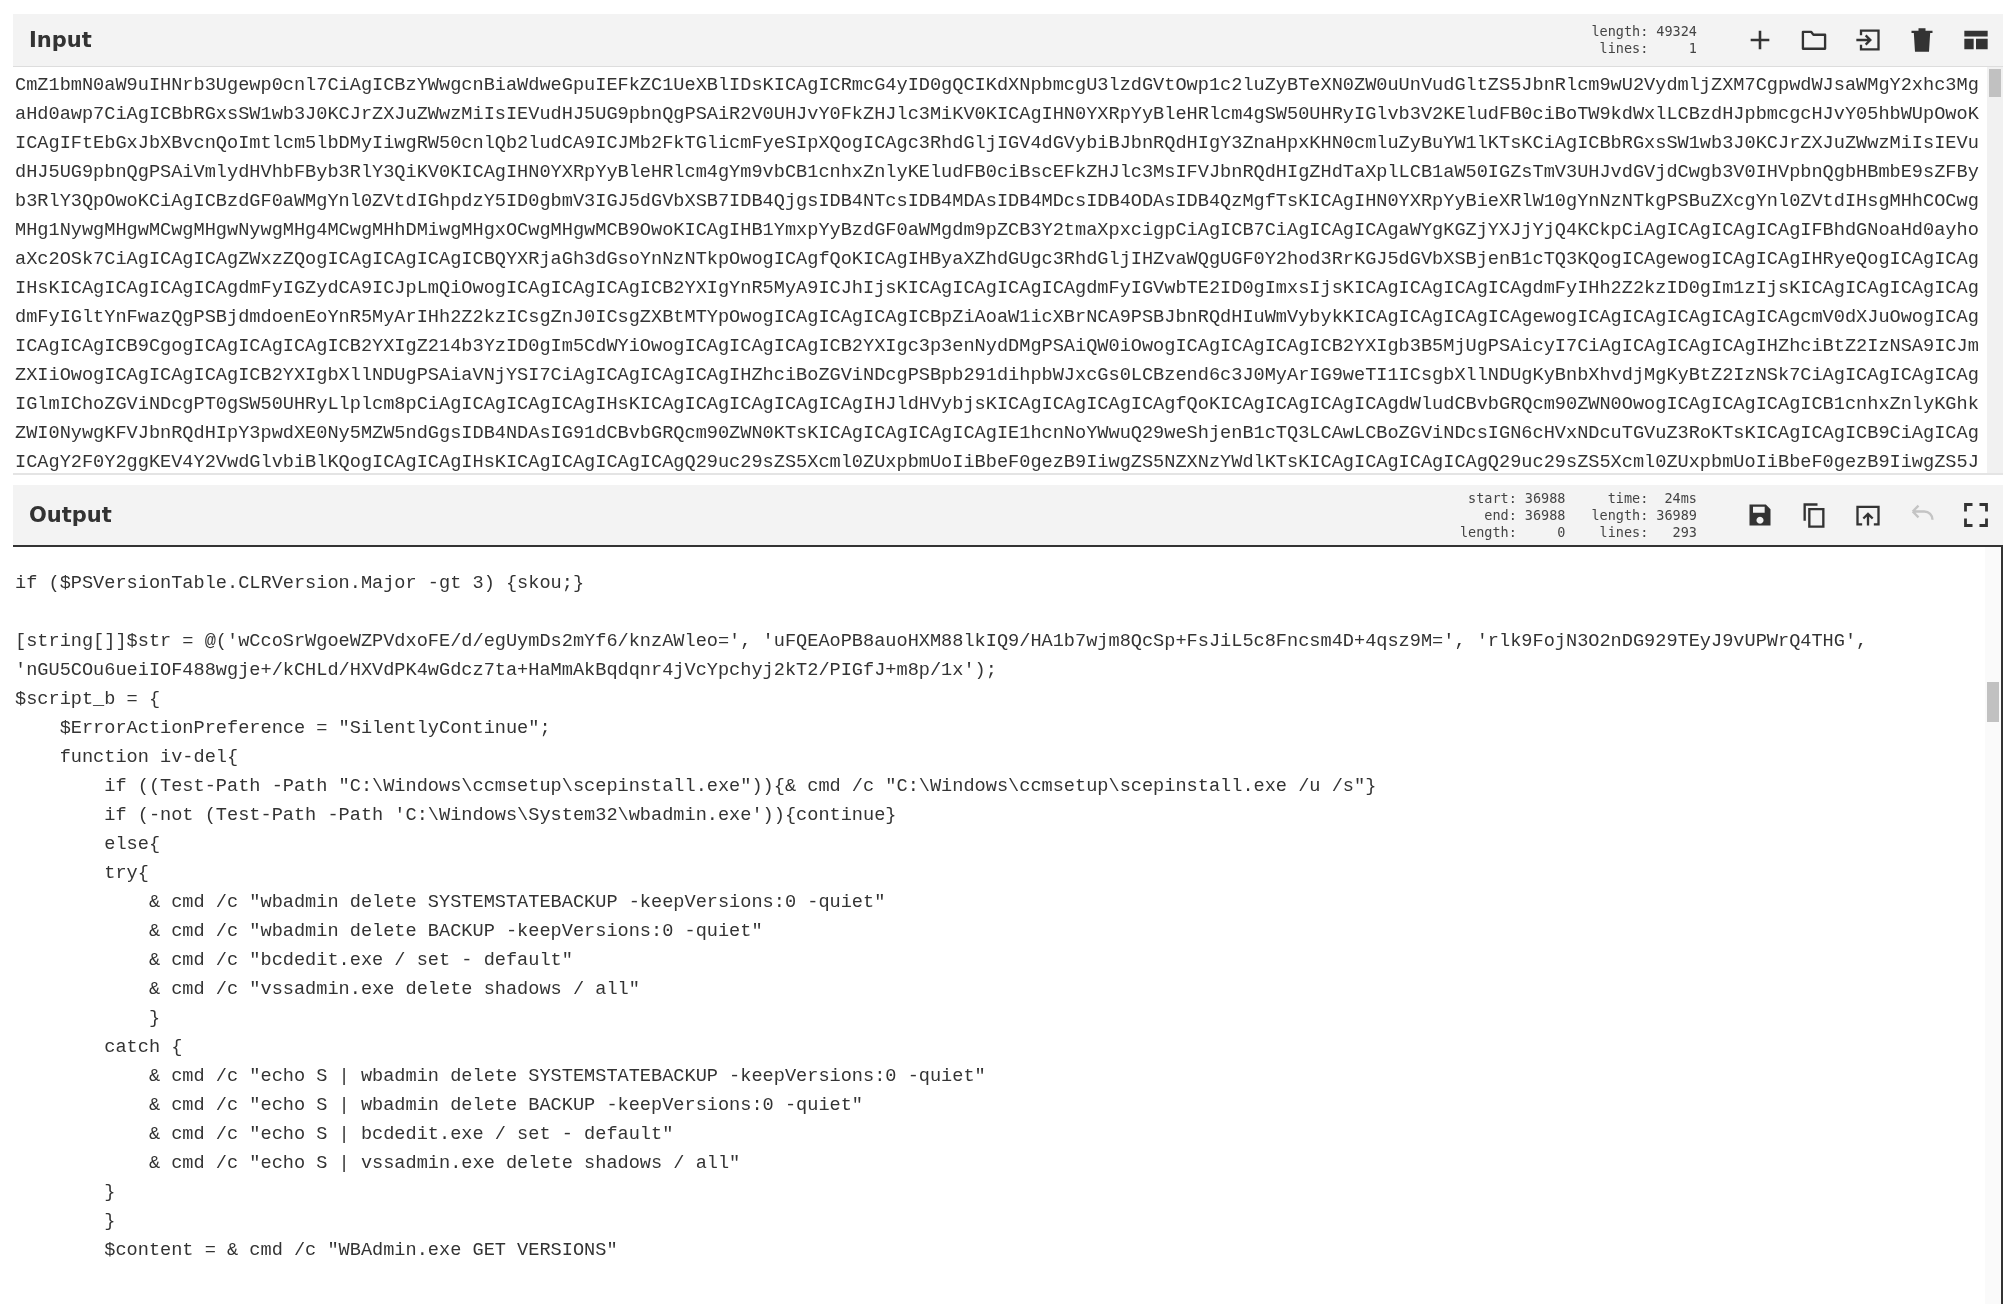 This screenshot has height=1304, width=2012. I want to click on code-line: & cmd /c "echo S | bcdedit.exe / set - default", so click(411, 1135).